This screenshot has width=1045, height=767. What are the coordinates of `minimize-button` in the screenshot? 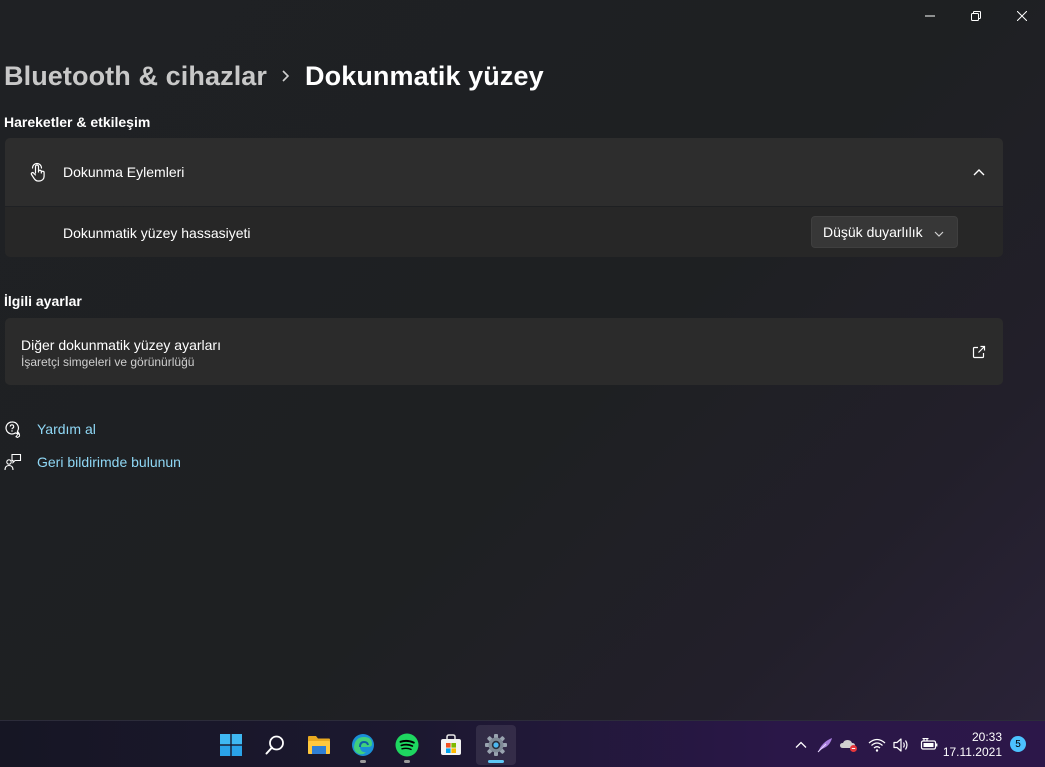 It's located at (930, 16).